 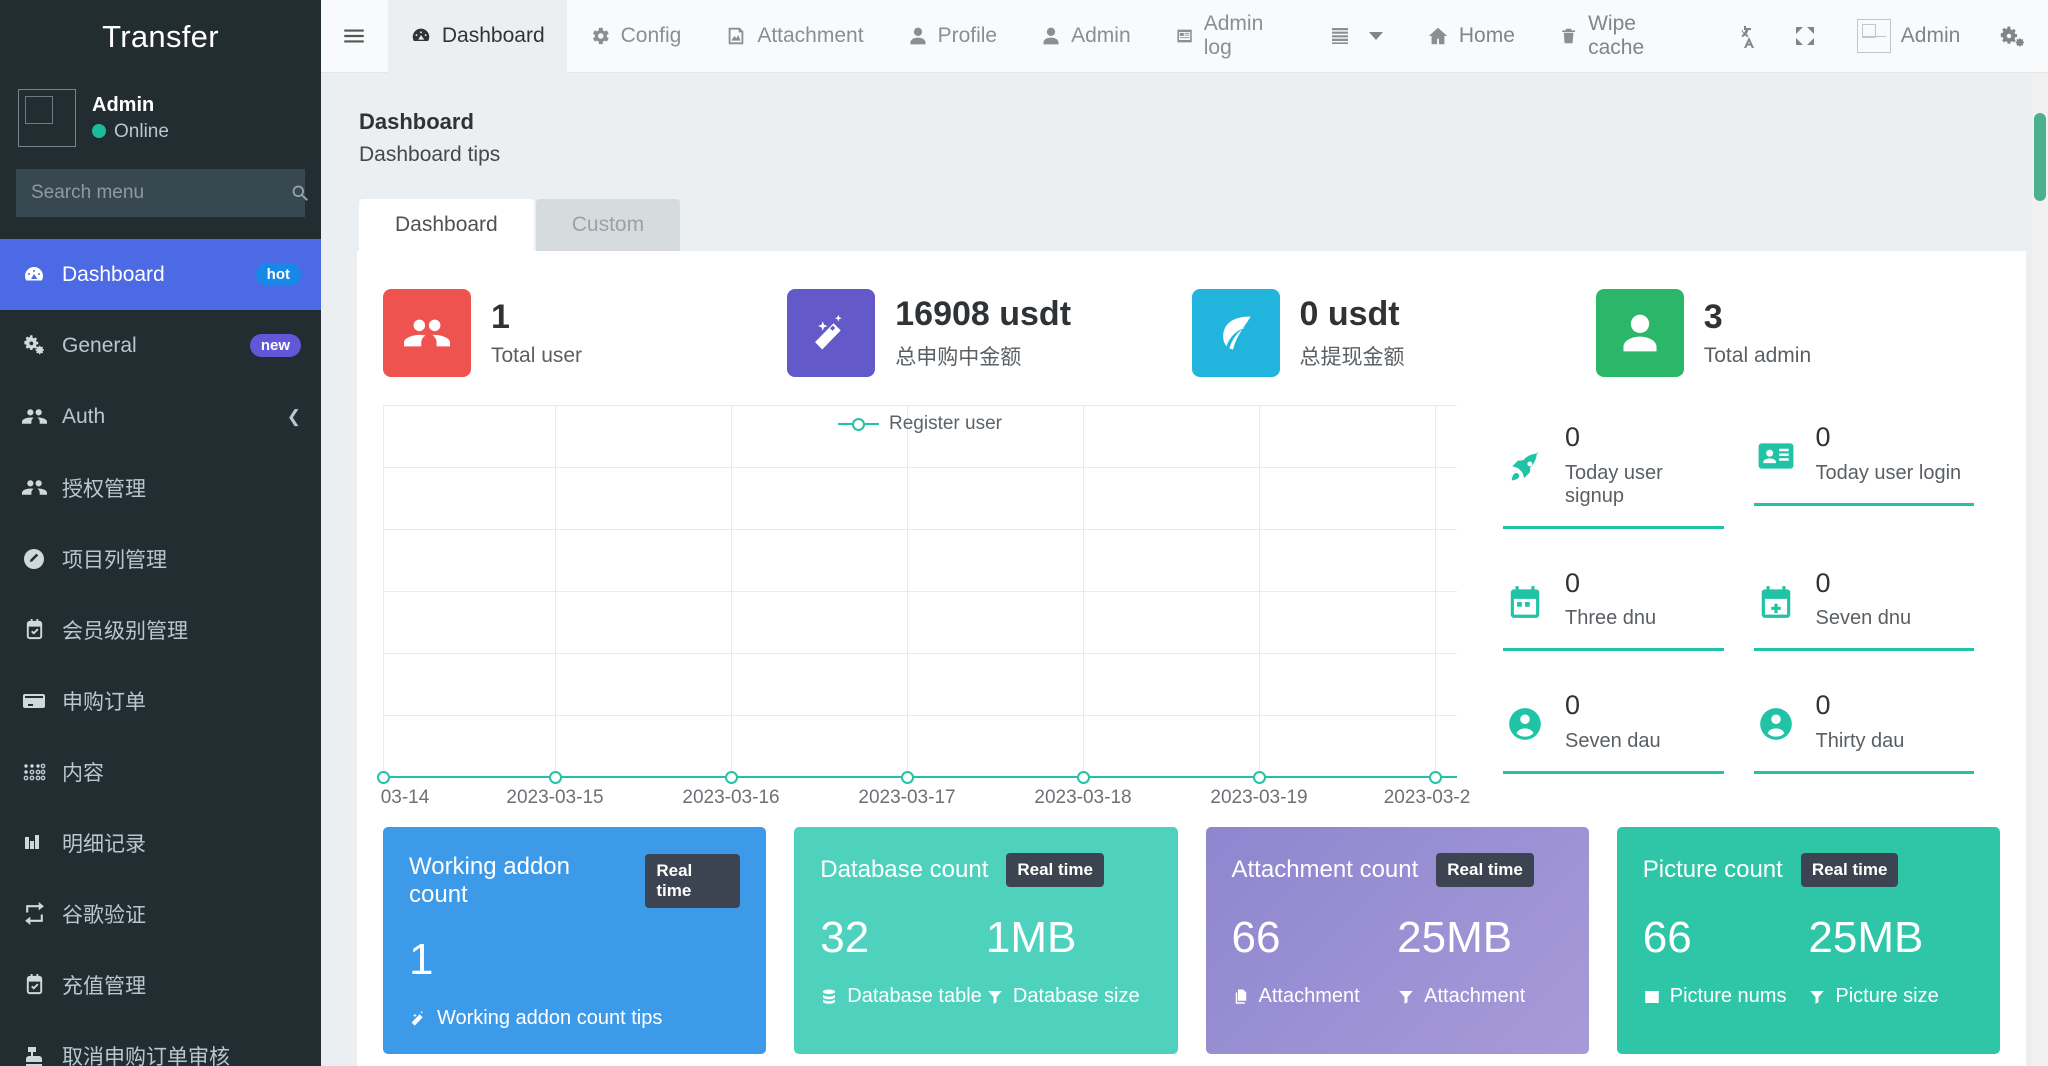 What do you see at coordinates (278, 274) in the screenshot?
I see `sidebar-badge-hot: hot` at bounding box center [278, 274].